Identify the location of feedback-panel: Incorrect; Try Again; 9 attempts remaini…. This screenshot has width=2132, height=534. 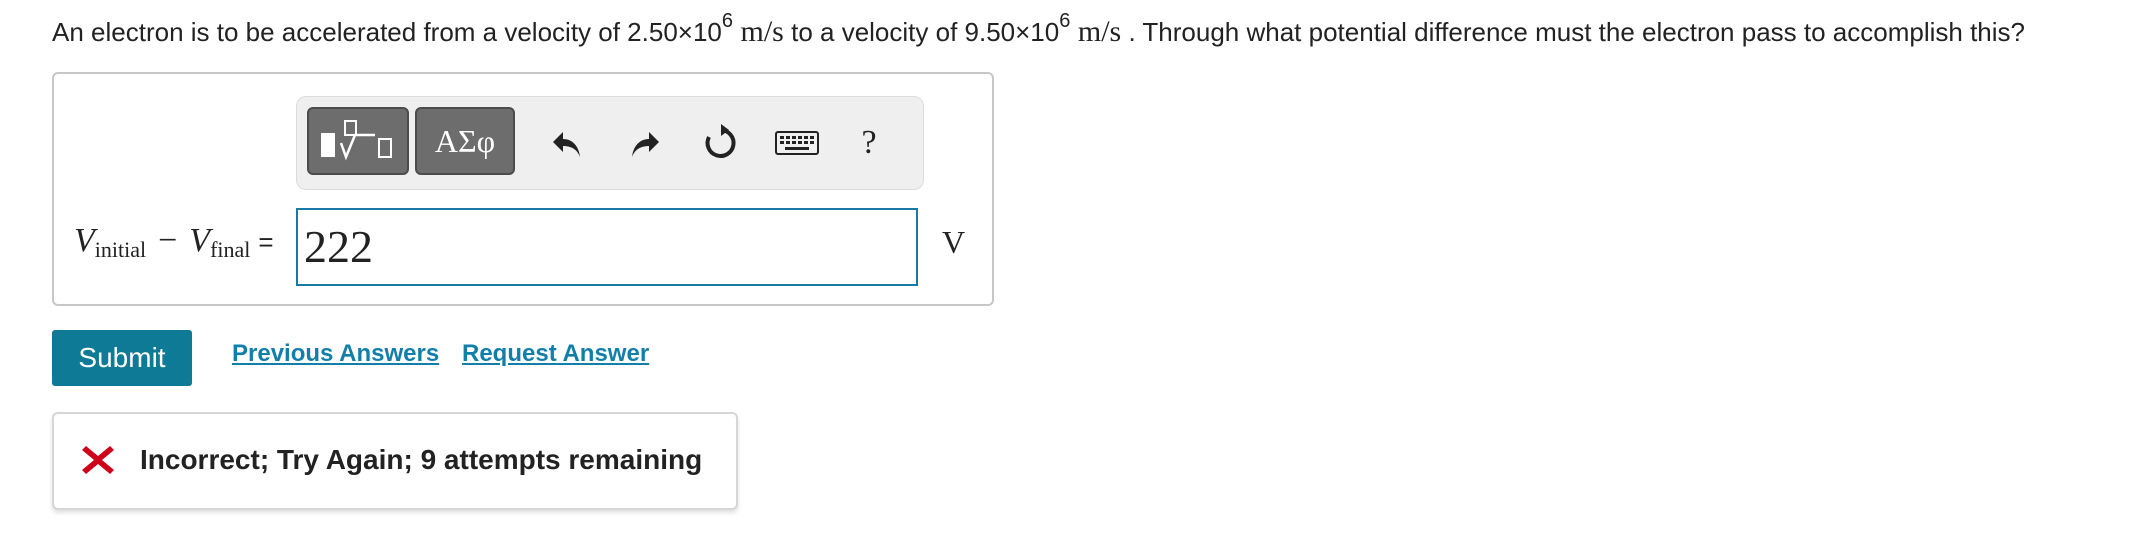
(395, 461).